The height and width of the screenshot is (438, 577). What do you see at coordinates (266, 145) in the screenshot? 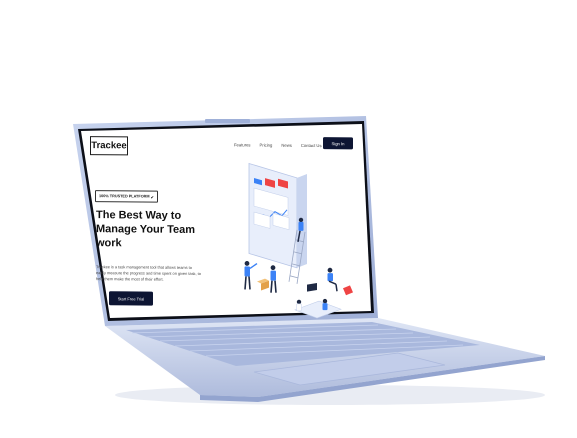
I see `nav-link-pricing: Pricing` at bounding box center [266, 145].